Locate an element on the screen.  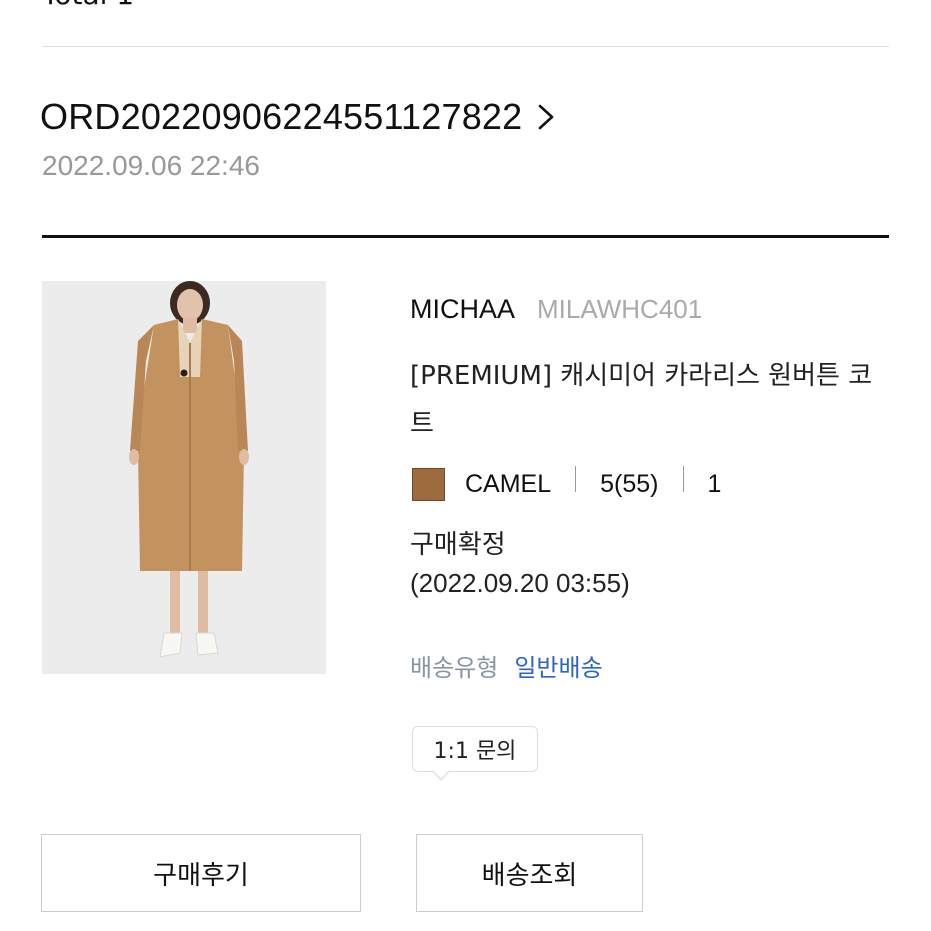
speech-bubble-tail is located at coordinates (441, 775).